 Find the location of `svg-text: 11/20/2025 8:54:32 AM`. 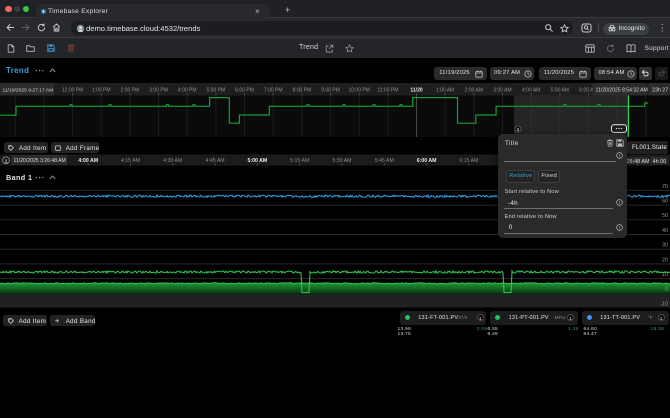

svg-text: 11/20/2025 8:54:32 AM is located at coordinates (622, 91).